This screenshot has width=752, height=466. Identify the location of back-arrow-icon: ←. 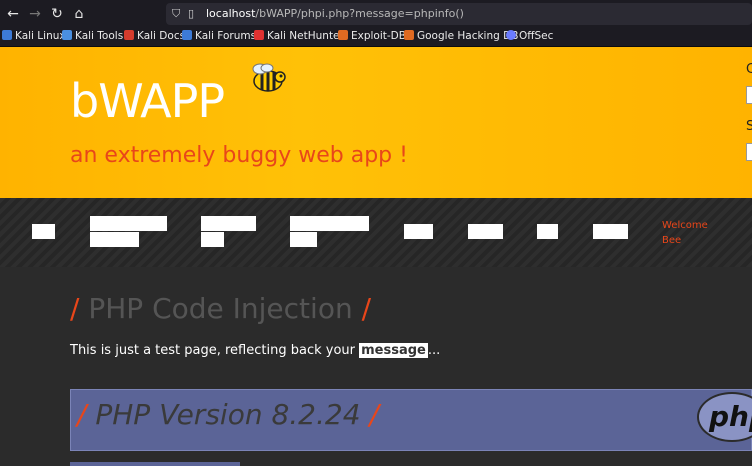
(13, 14).